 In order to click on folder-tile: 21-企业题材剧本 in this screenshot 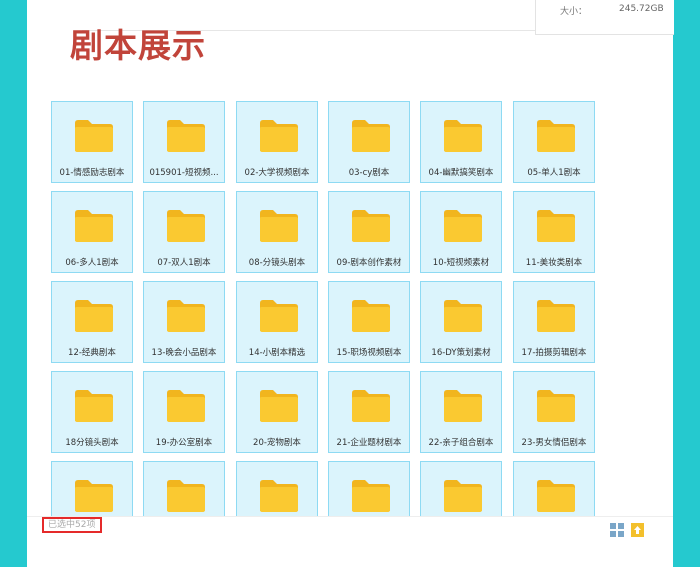, I will do `click(369, 412)`.